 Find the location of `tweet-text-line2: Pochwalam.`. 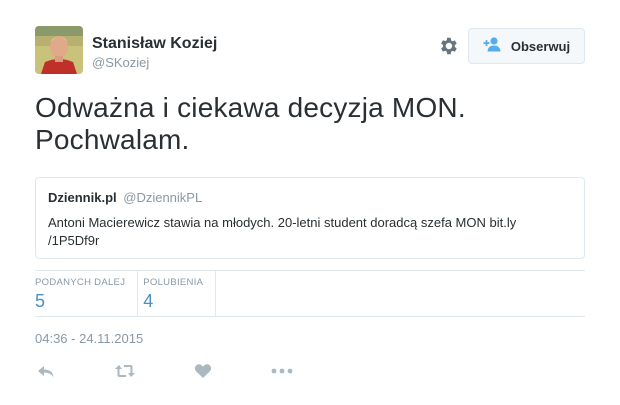

tweet-text-line2: Pochwalam. is located at coordinates (112, 139).